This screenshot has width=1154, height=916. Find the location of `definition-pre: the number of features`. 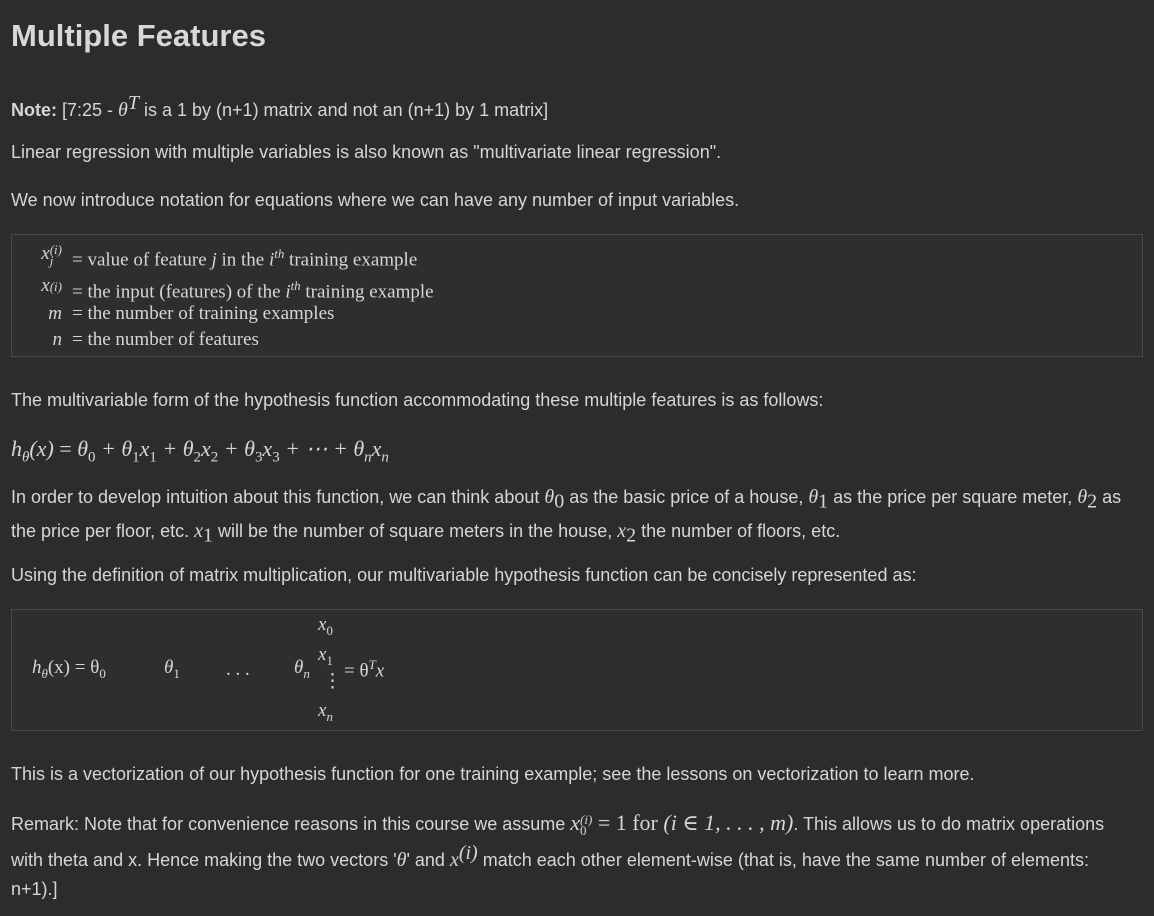

definition-pre: the number of features is located at coordinates (173, 339).